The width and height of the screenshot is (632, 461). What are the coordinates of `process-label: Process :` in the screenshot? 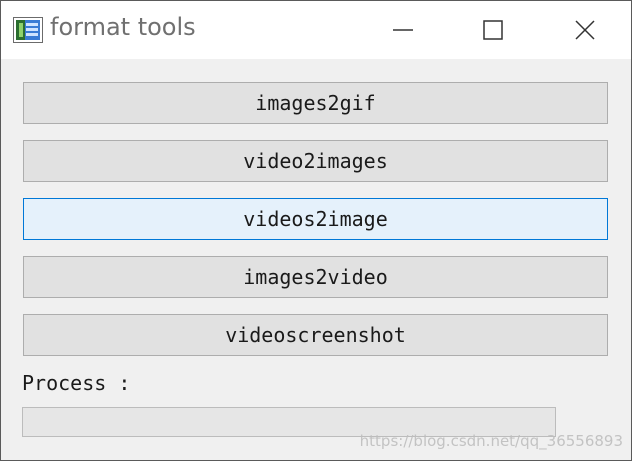 It's located at (76, 383).